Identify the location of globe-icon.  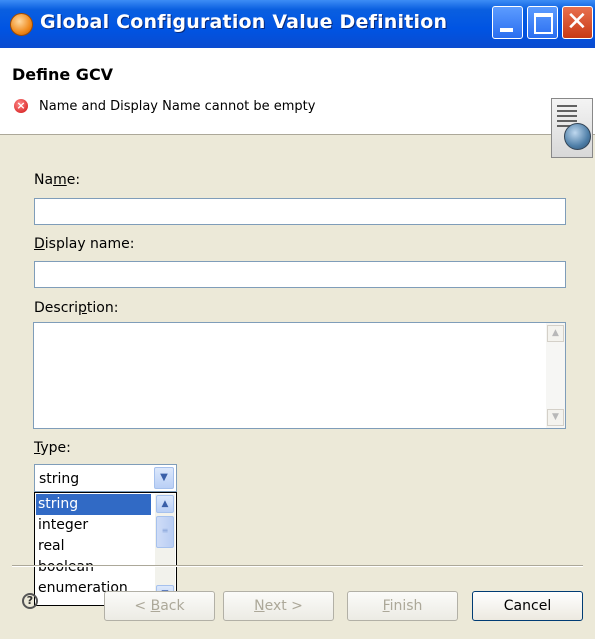
(577, 136).